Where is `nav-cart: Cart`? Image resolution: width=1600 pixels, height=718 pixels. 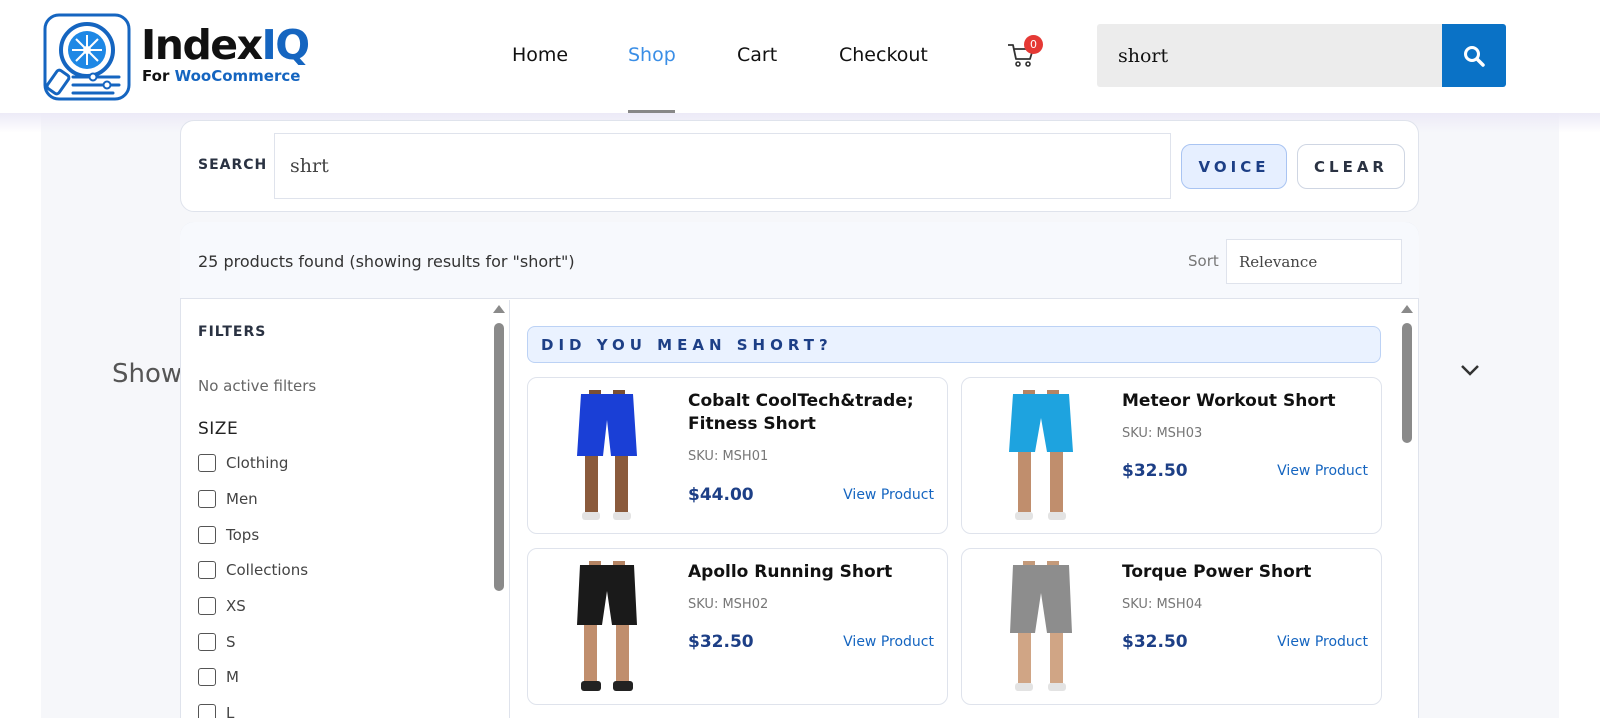
nav-cart: Cart is located at coordinates (757, 55).